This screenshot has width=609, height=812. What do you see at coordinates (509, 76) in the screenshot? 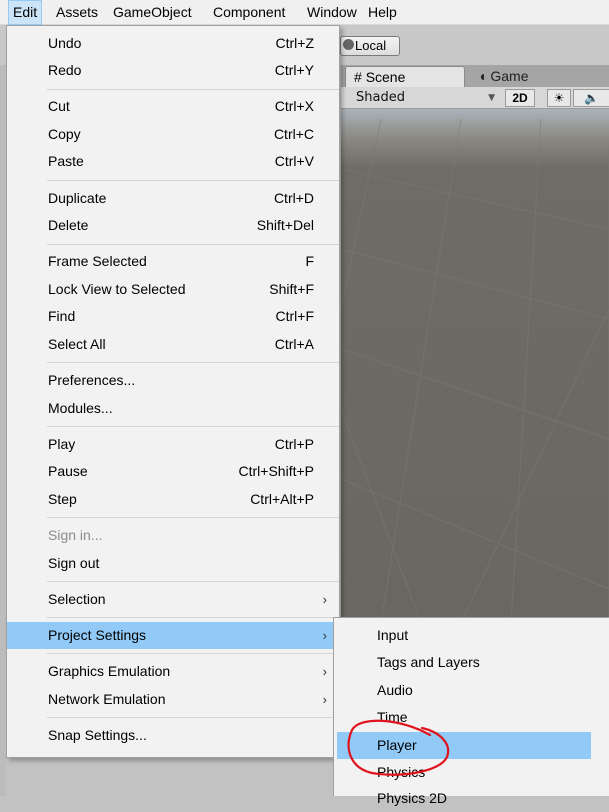
I see `tab-game-label: Game` at bounding box center [509, 76].